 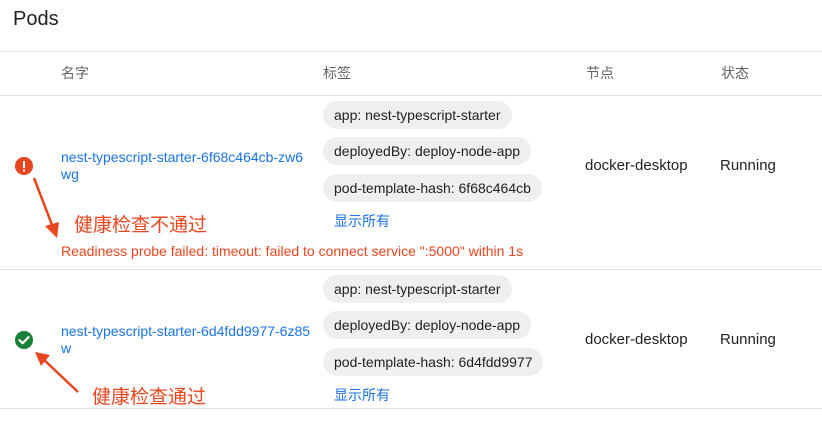 What do you see at coordinates (55, 285) in the screenshot?
I see `annotation-arrows` at bounding box center [55, 285].